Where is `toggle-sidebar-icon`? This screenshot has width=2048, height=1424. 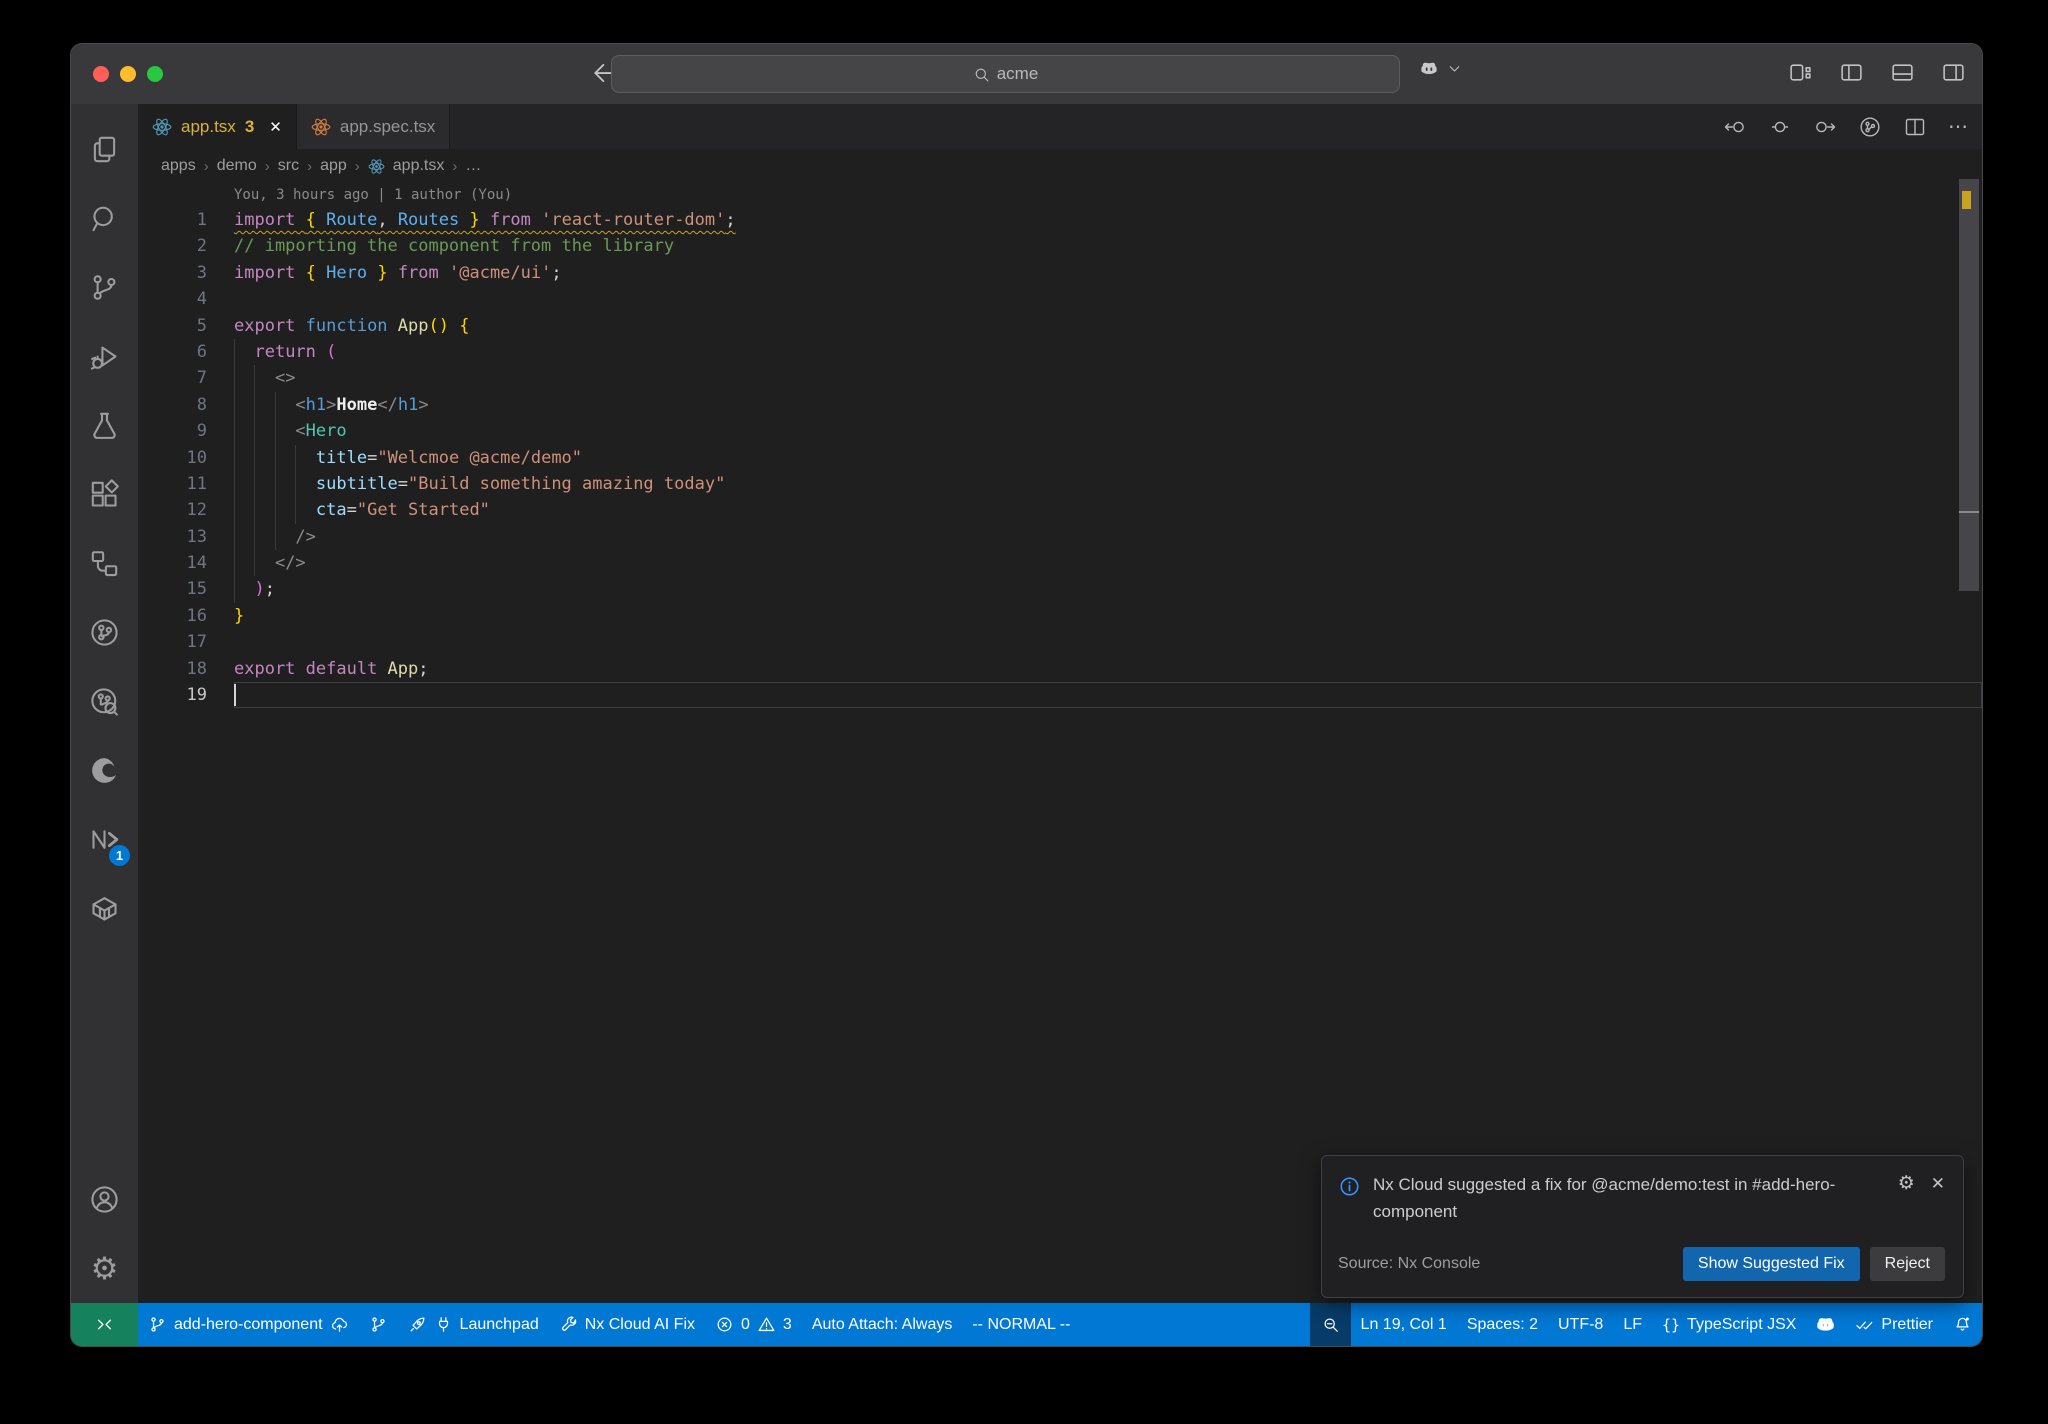 toggle-sidebar-icon is located at coordinates (1851, 72).